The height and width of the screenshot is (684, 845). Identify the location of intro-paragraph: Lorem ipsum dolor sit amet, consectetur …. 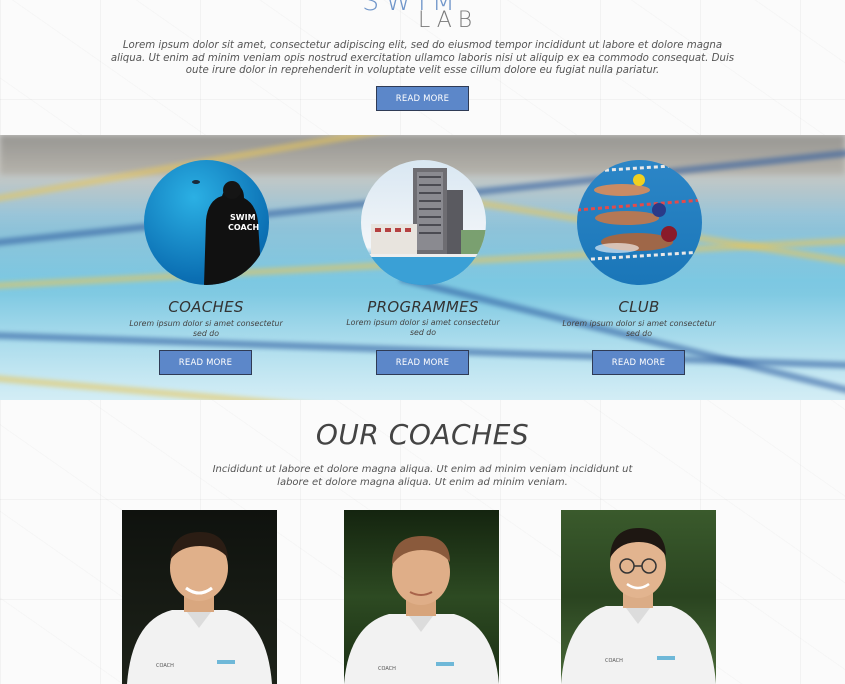
(422, 58).